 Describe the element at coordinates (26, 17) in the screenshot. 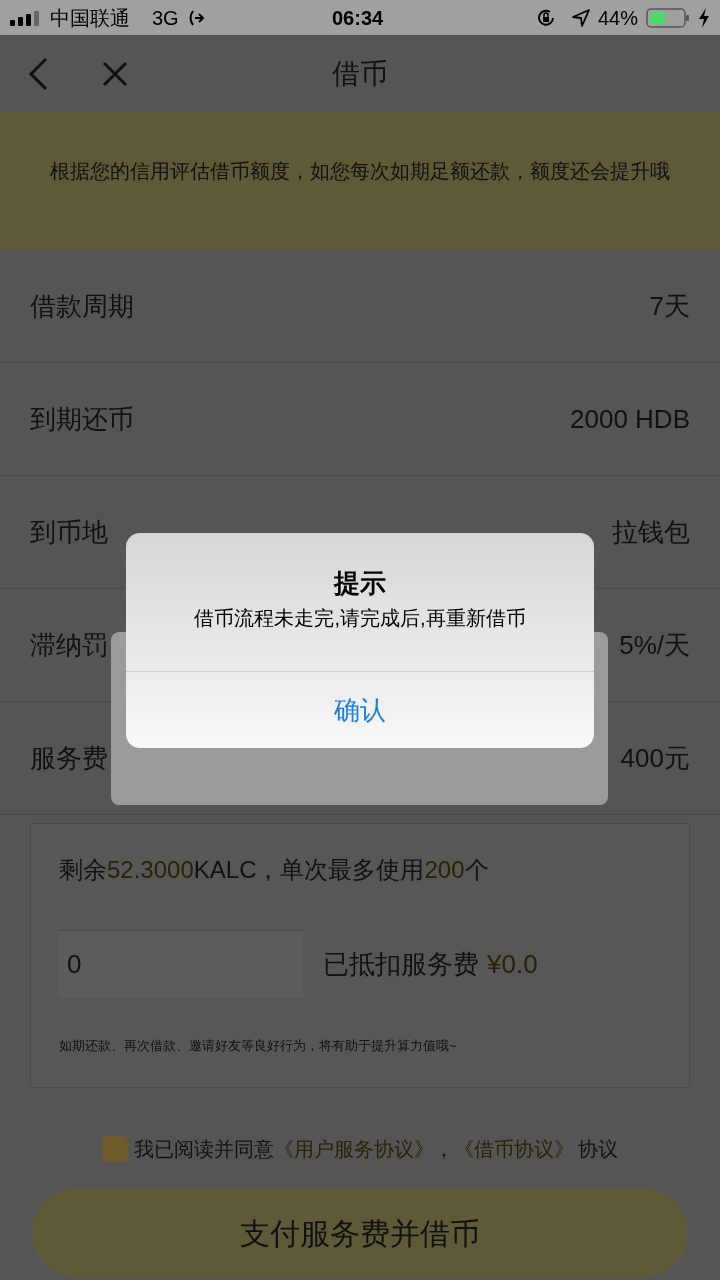

I see `signal-icon` at that location.